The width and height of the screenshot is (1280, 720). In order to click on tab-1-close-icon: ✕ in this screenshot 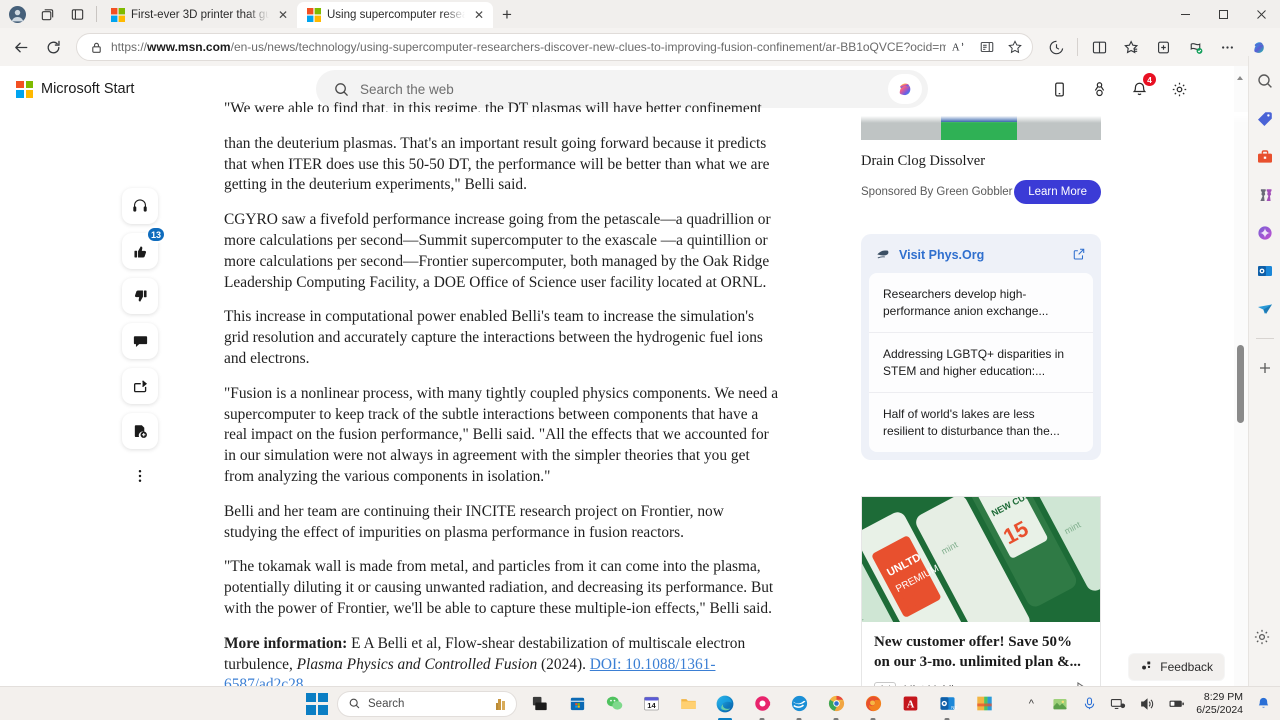, I will do `click(283, 15)`.